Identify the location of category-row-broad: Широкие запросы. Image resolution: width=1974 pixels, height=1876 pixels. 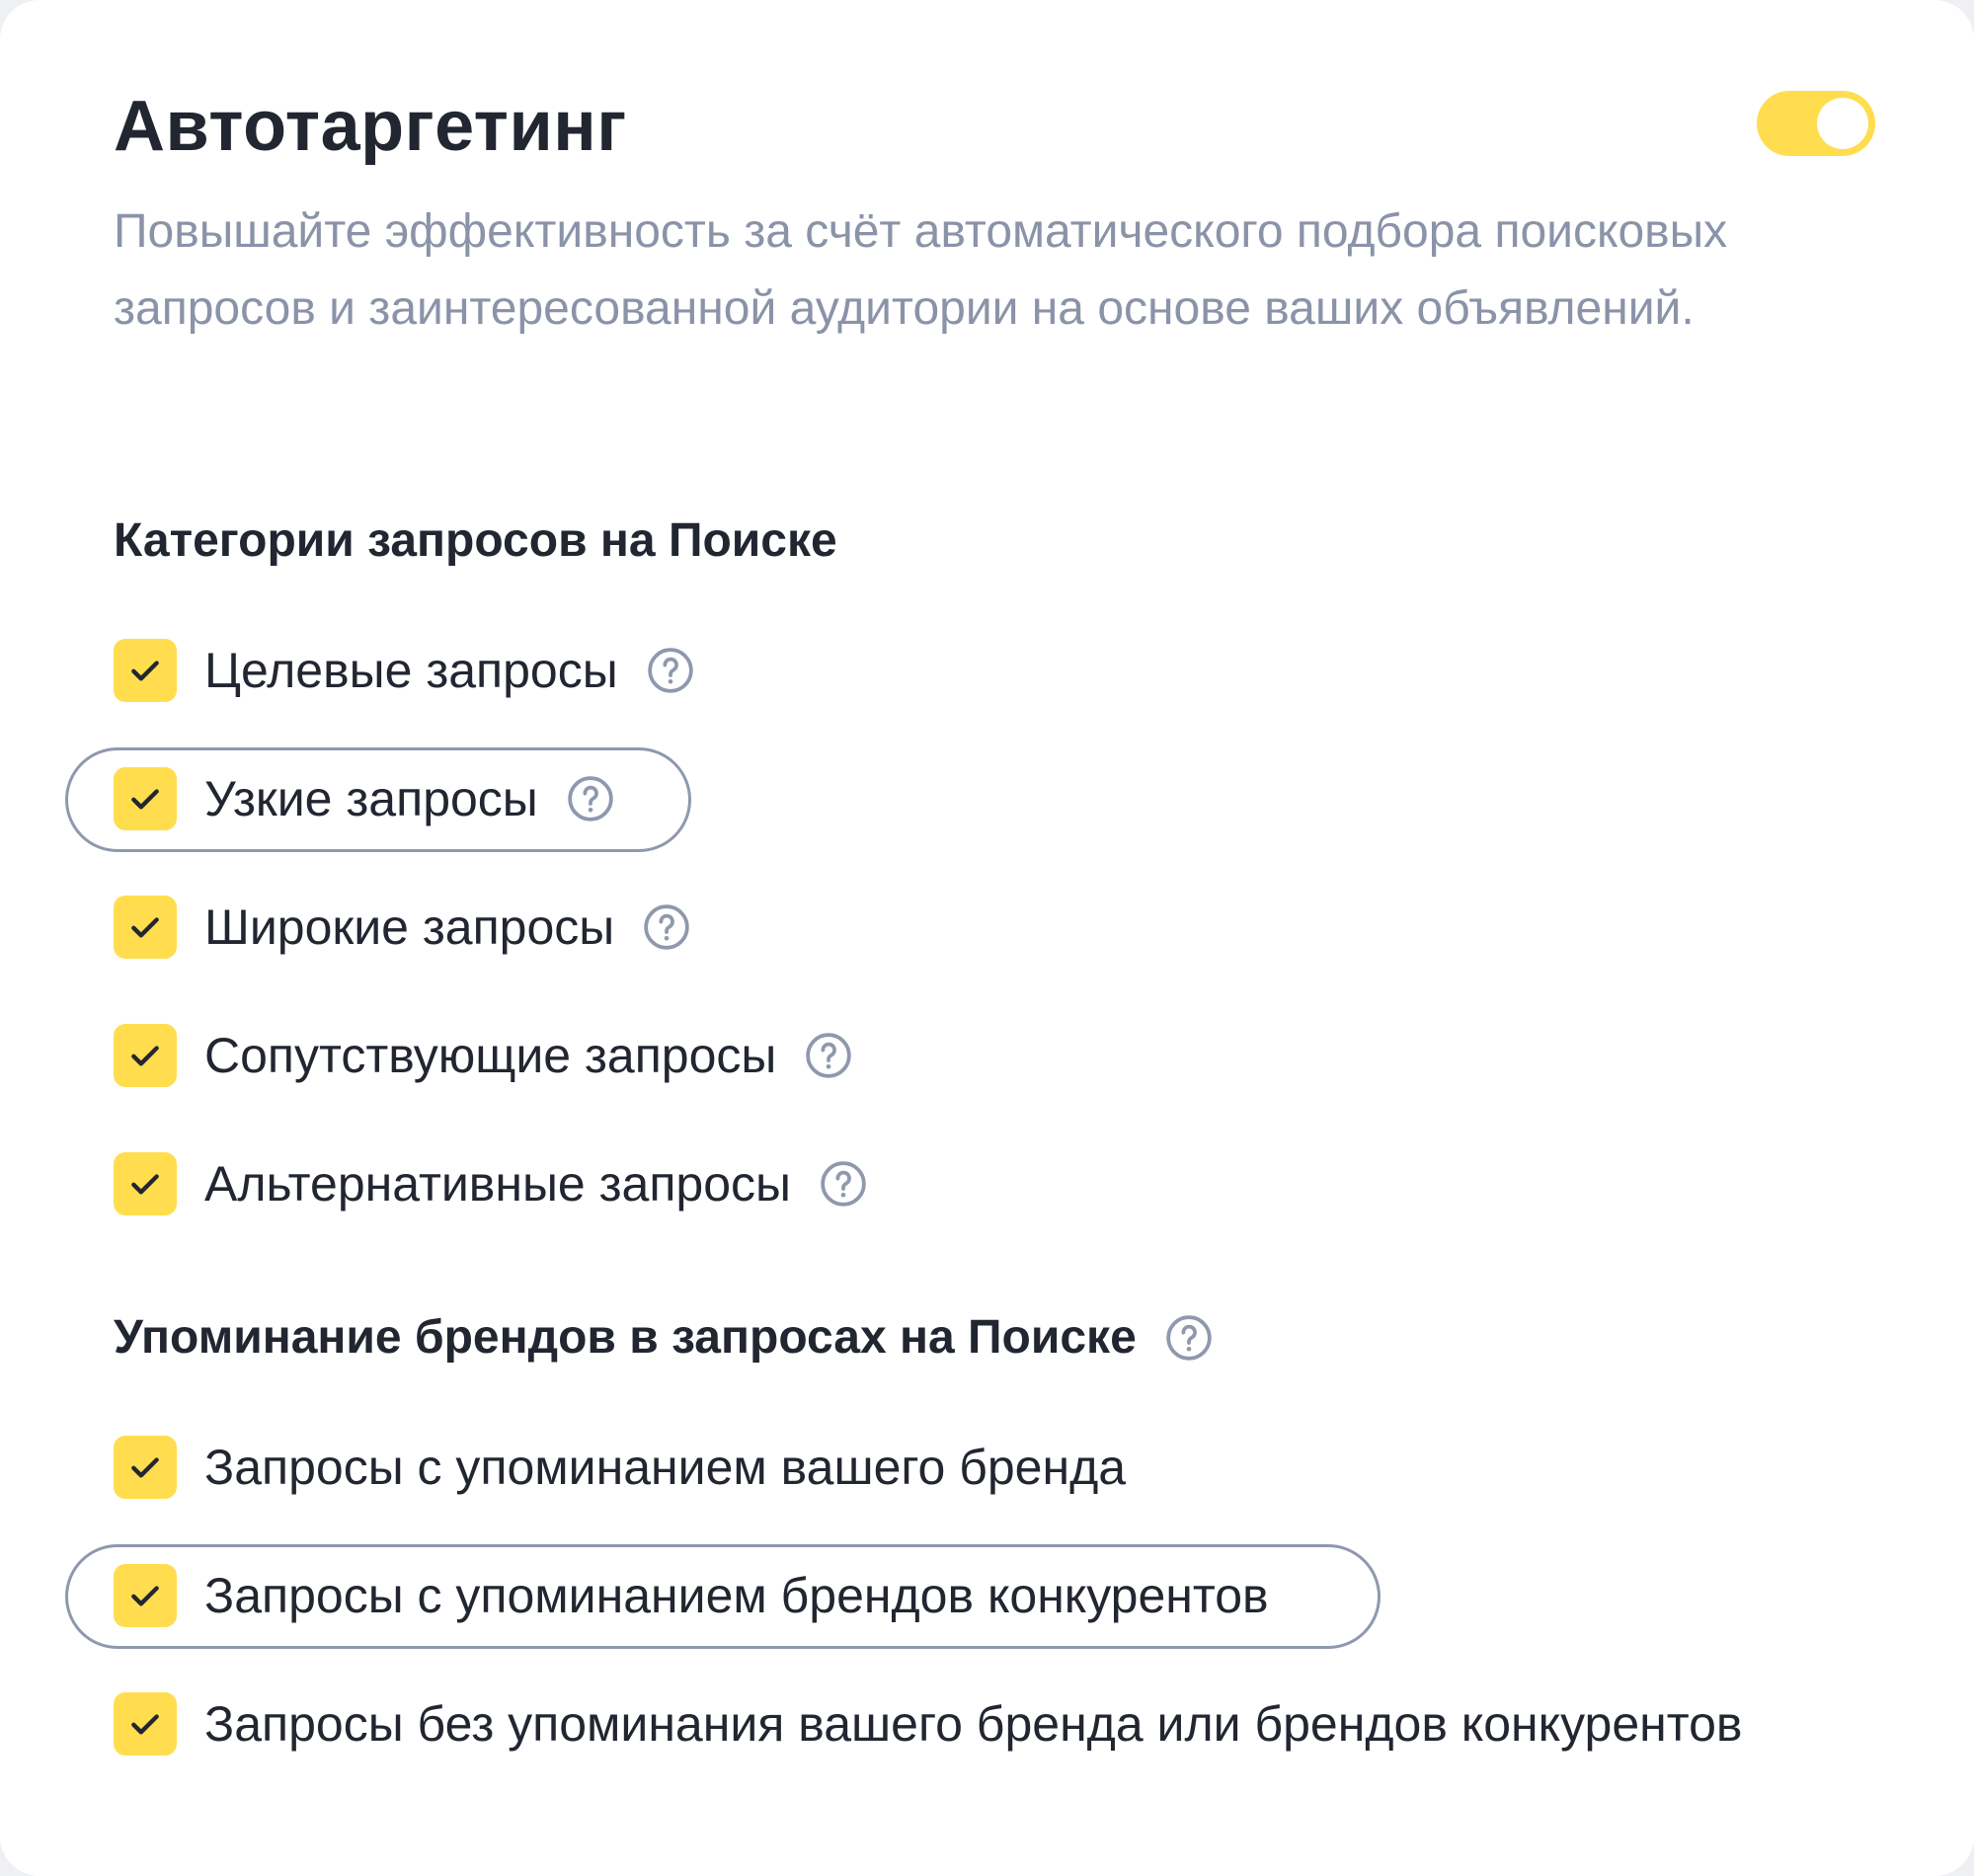
(402, 927).